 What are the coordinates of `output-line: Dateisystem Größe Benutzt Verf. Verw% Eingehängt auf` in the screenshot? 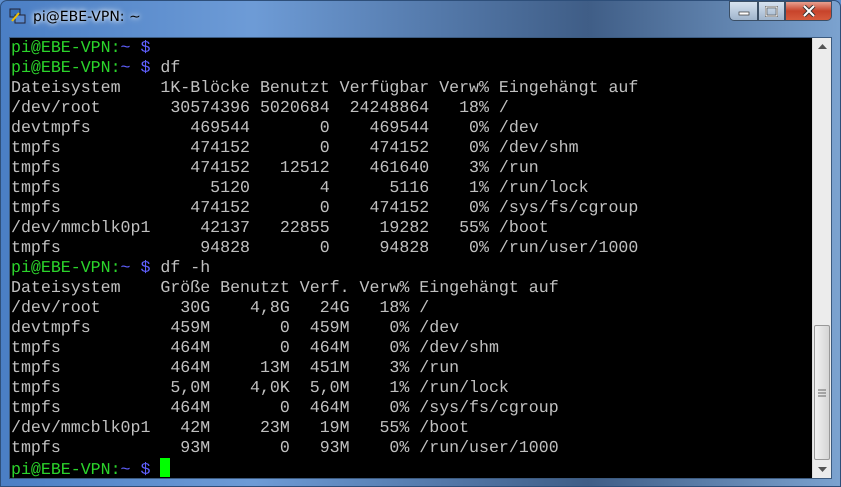 It's located at (285, 287).